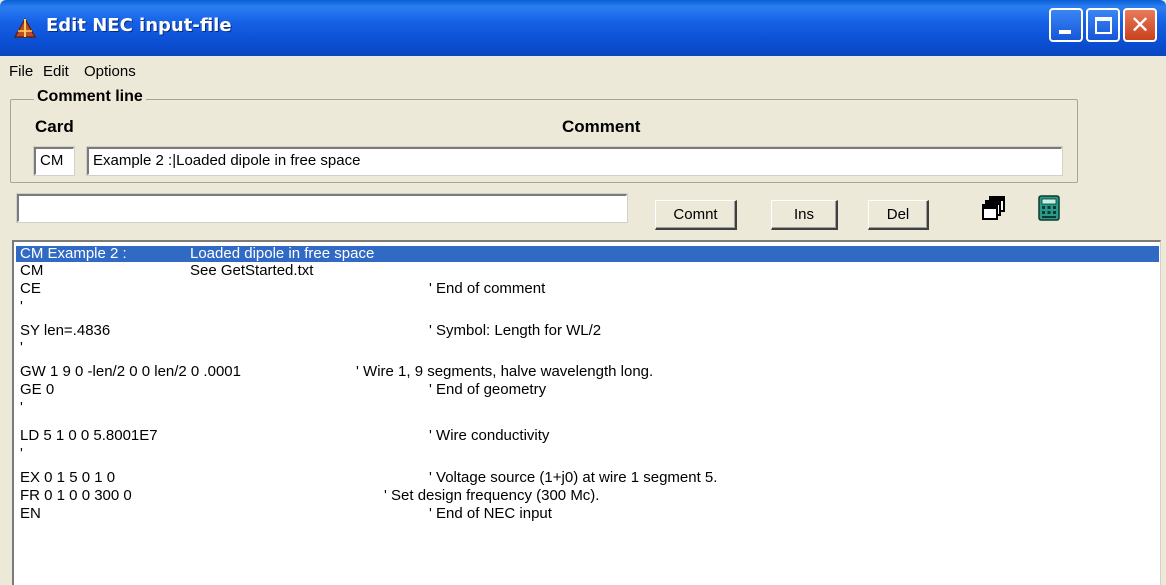 The image size is (1166, 585). What do you see at coordinates (68, 477) in the screenshot?
I see `listing-card: EX 0 1 5 0 1 0` at bounding box center [68, 477].